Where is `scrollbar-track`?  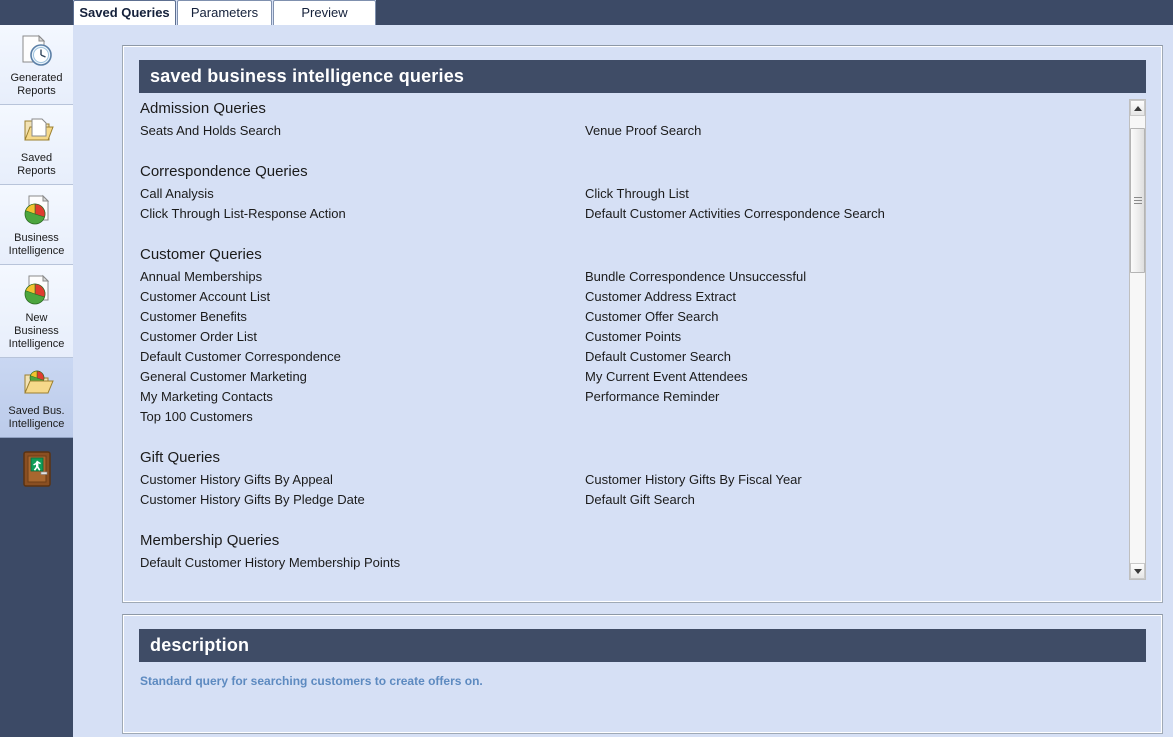
scrollbar-track is located at coordinates (1137, 339).